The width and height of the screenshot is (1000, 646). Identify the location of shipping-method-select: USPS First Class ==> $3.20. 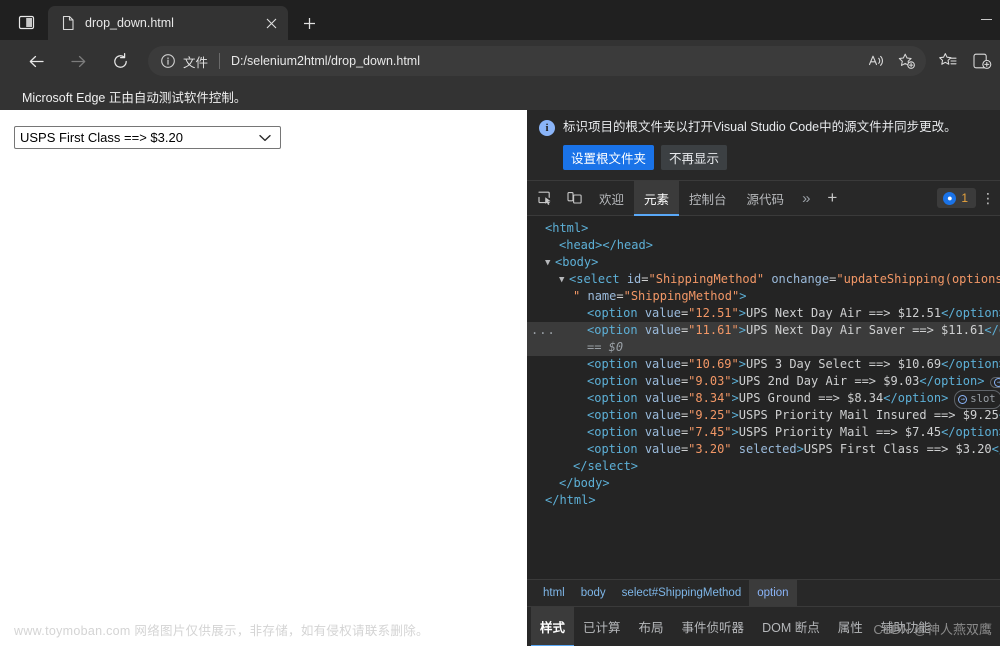
(147, 137).